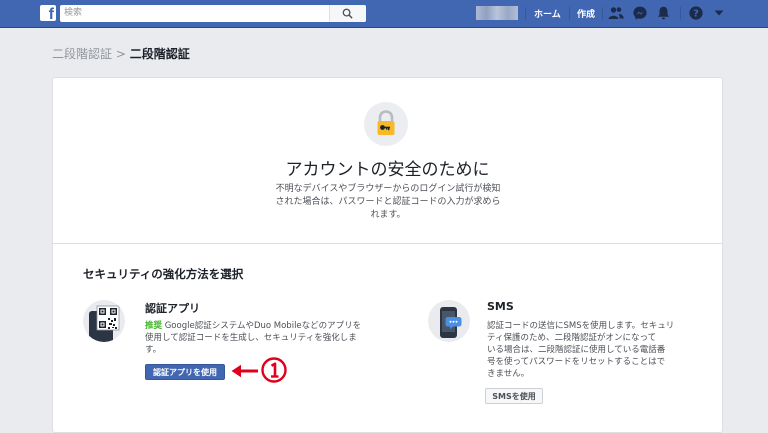  What do you see at coordinates (104, 321) in the screenshot?
I see `qr-phone-icon` at bounding box center [104, 321].